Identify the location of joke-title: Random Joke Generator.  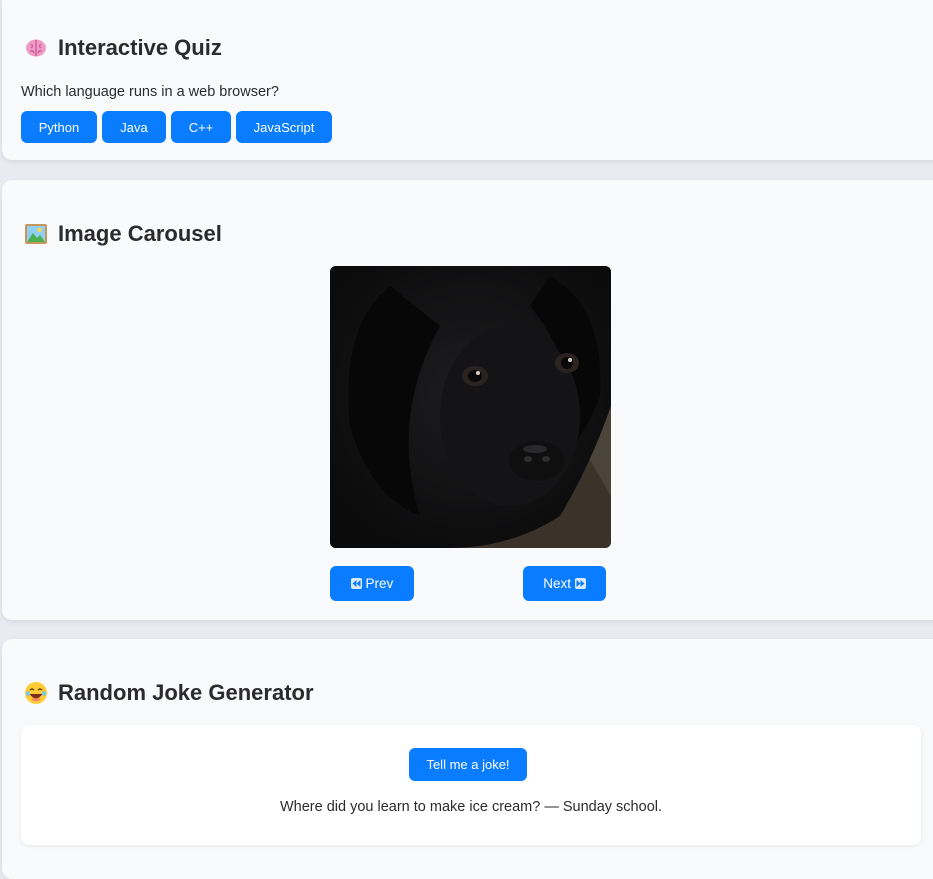
(169, 693).